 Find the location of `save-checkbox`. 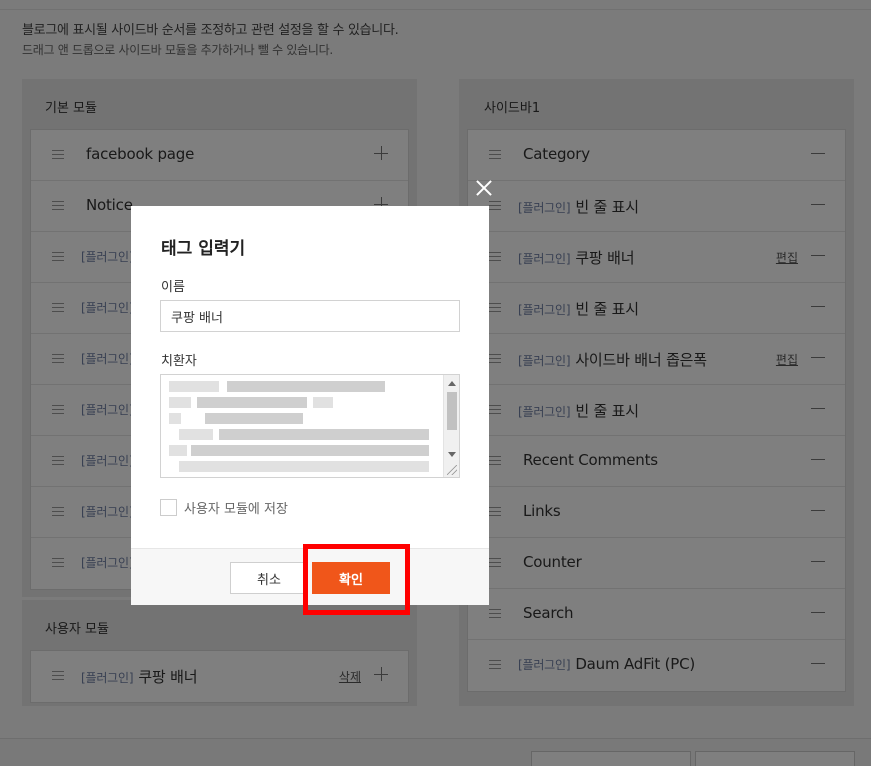

save-checkbox is located at coordinates (168, 507).